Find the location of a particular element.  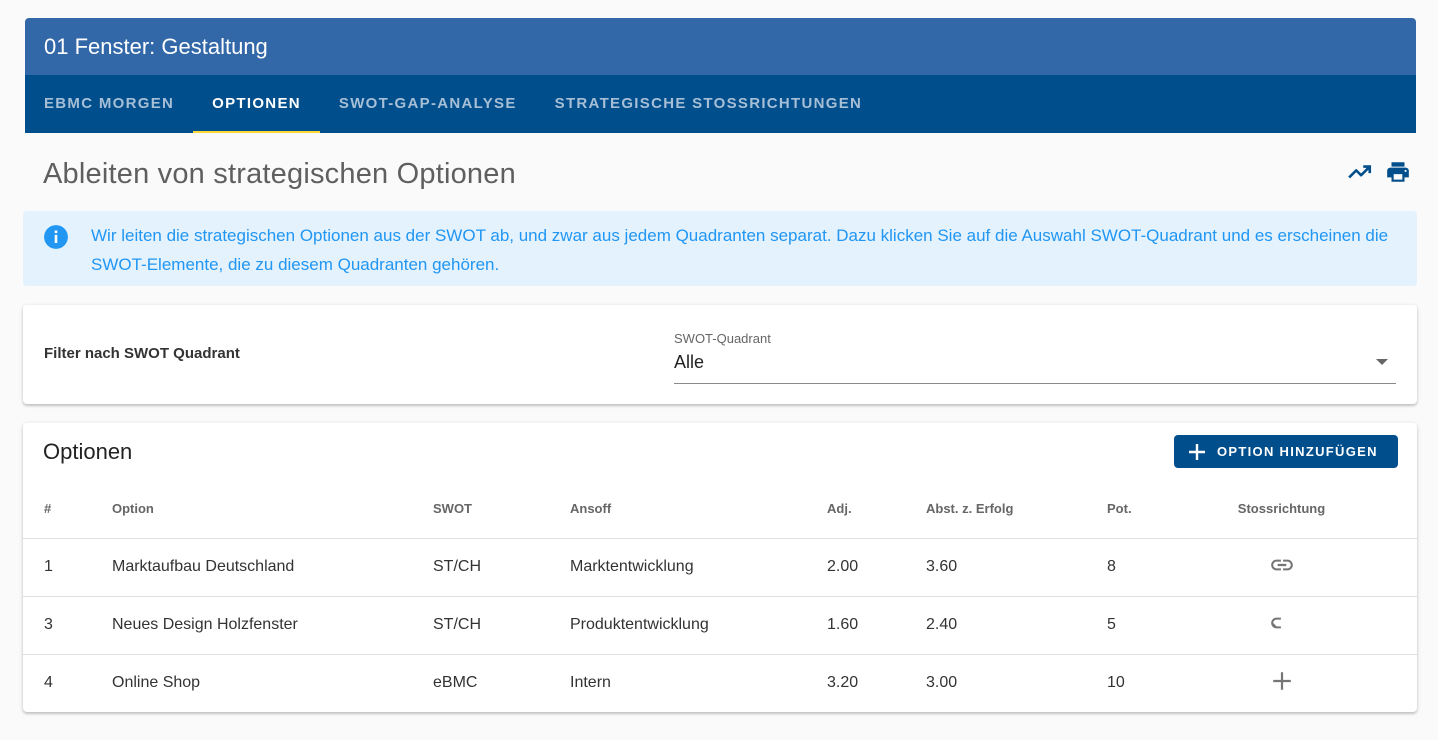

cell-pot: 8 is located at coordinates (1167, 567).